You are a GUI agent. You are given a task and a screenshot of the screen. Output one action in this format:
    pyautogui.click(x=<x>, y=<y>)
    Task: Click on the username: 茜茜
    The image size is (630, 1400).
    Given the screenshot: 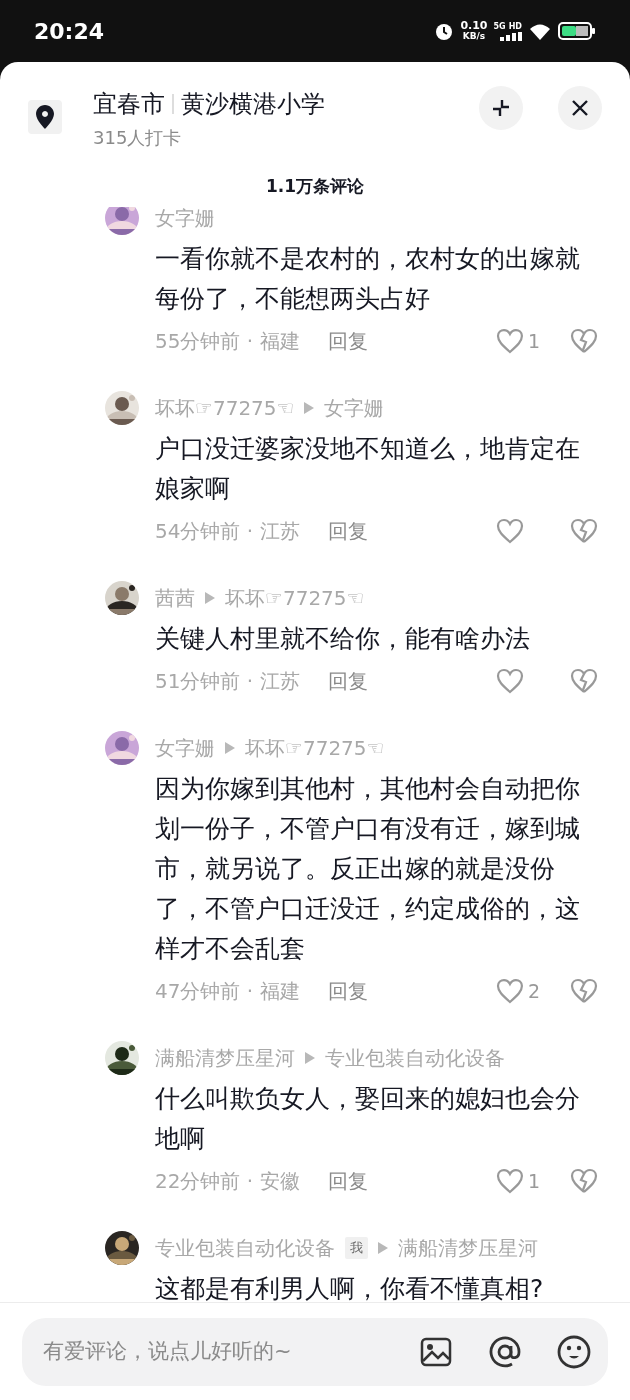 What is the action you would take?
    pyautogui.click(x=175, y=598)
    